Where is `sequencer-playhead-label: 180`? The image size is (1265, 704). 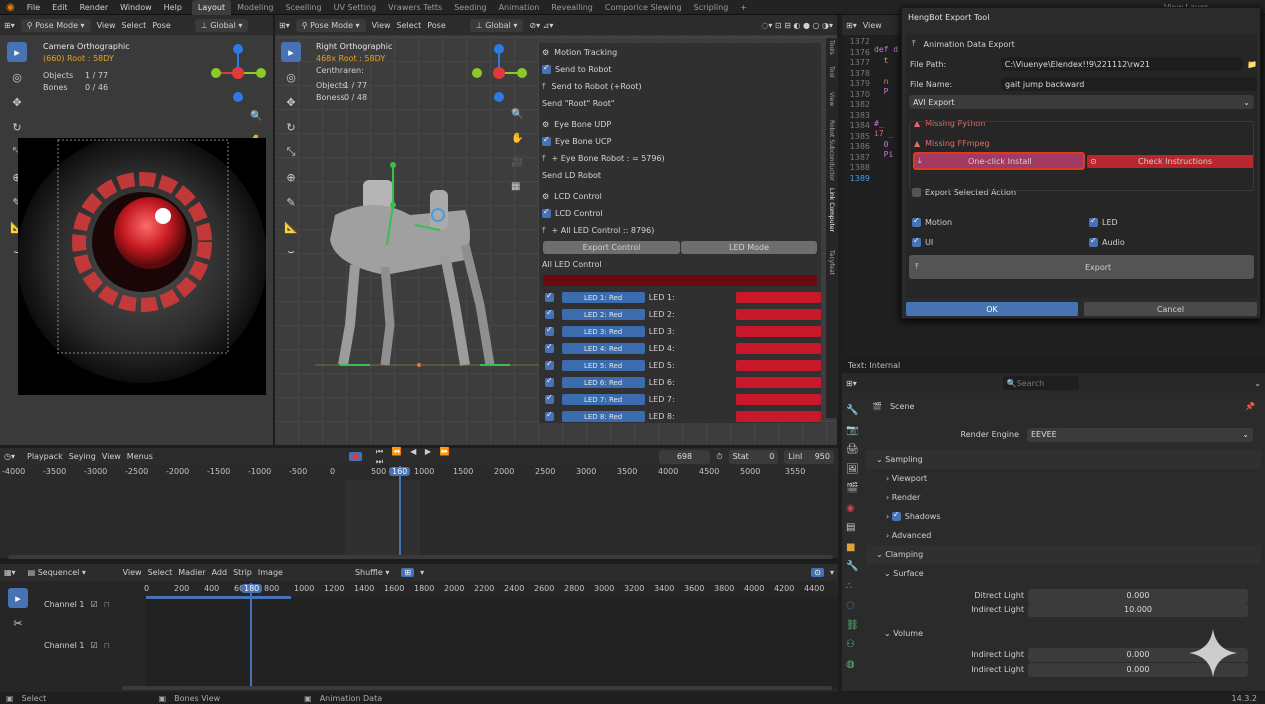
sequencer-playhead-label: 180 is located at coordinates (252, 588).